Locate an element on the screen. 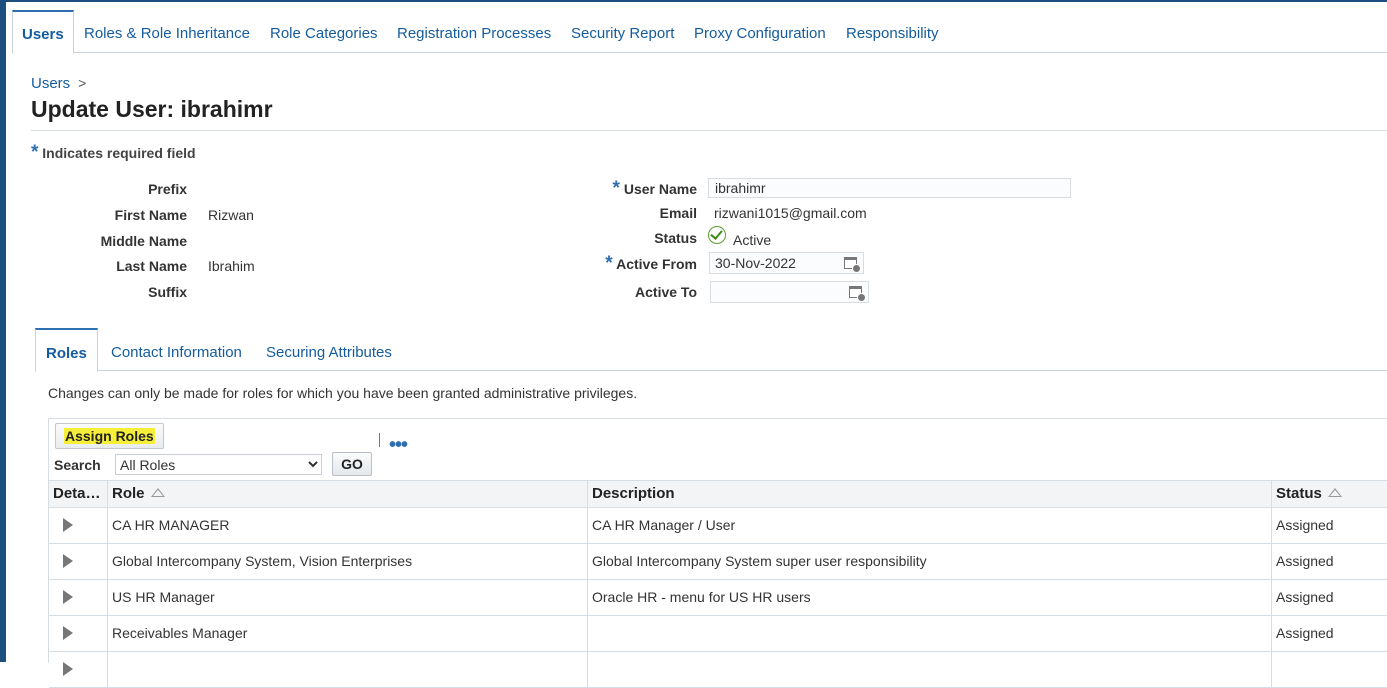 This screenshot has width=1387, height=688. first-name-value: Rizwan is located at coordinates (231, 215).